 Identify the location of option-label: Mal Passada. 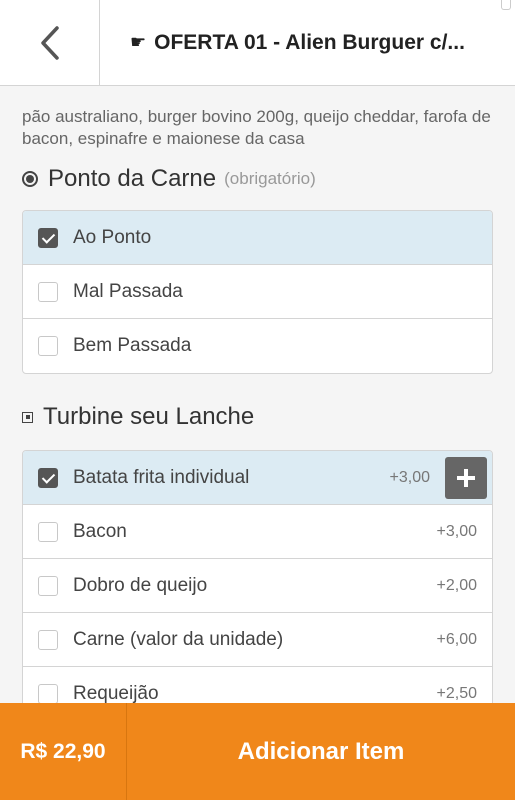
(128, 291).